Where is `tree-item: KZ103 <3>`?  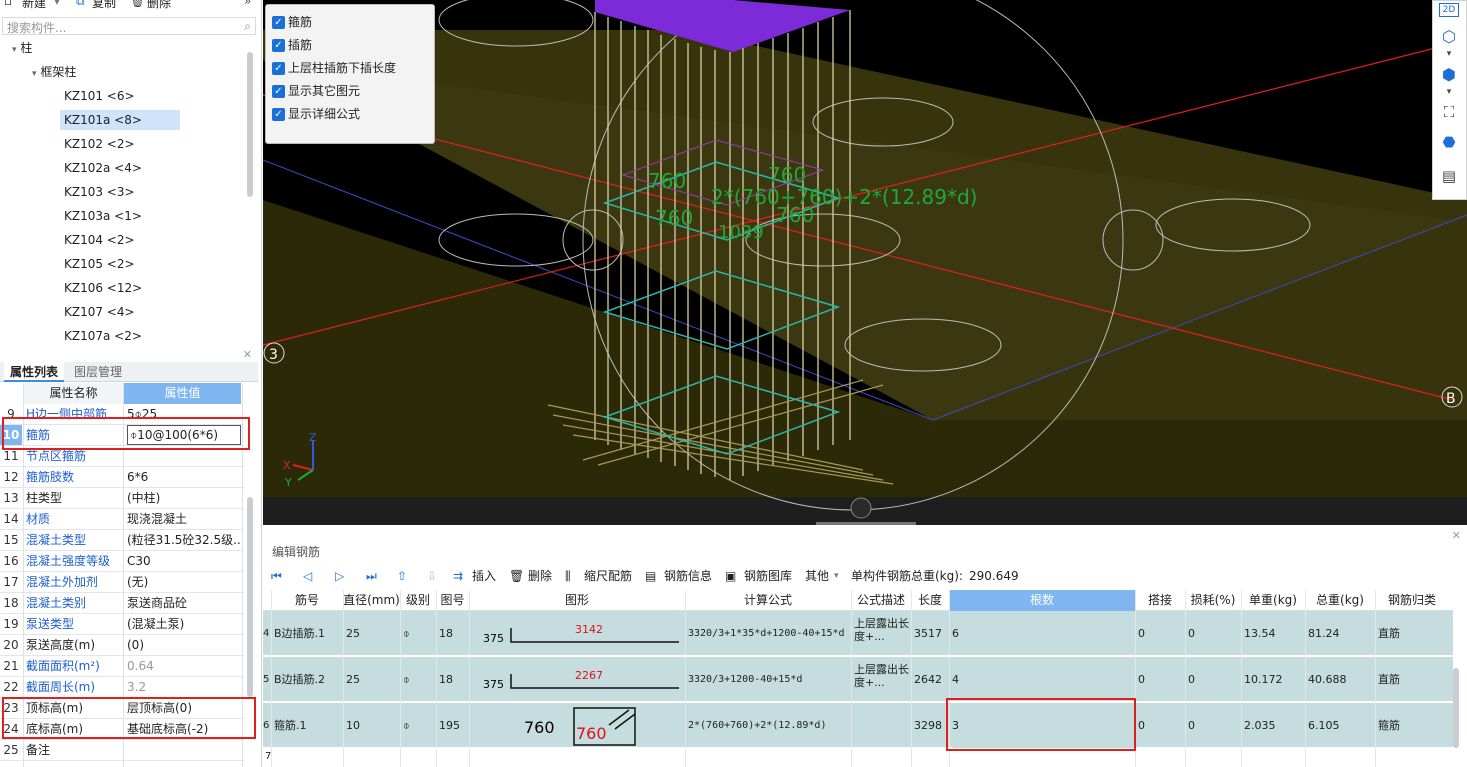 tree-item: KZ103 <3> is located at coordinates (99, 192).